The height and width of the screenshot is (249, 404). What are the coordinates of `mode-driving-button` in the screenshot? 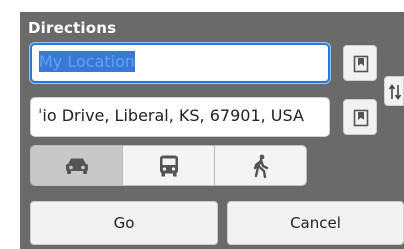 It's located at (77, 165).